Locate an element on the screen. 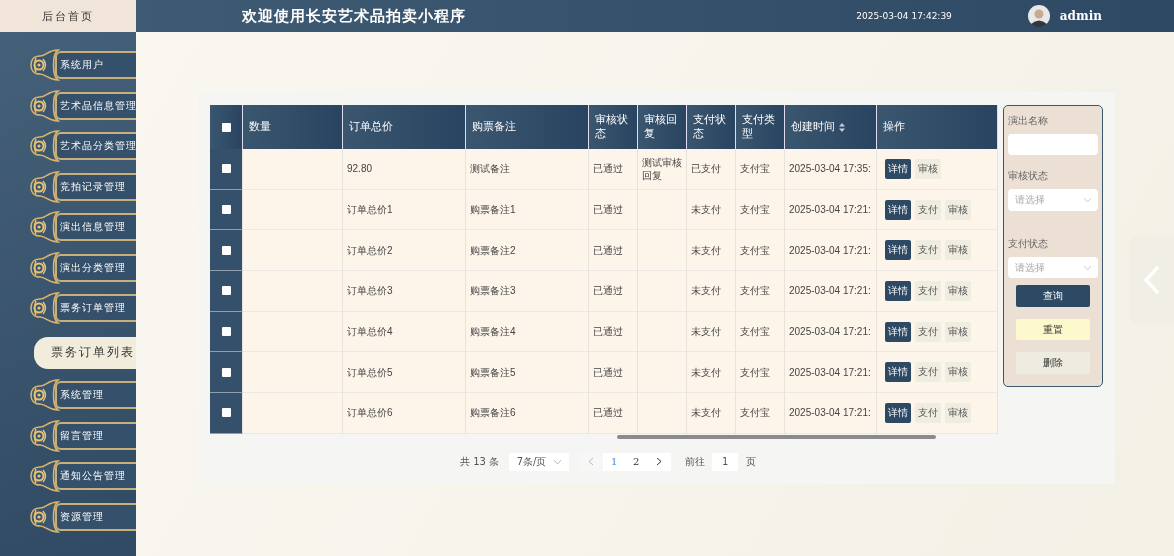 Image resolution: width=1174 pixels, height=556 pixels. column-header: 审核回复 is located at coordinates (662, 127).